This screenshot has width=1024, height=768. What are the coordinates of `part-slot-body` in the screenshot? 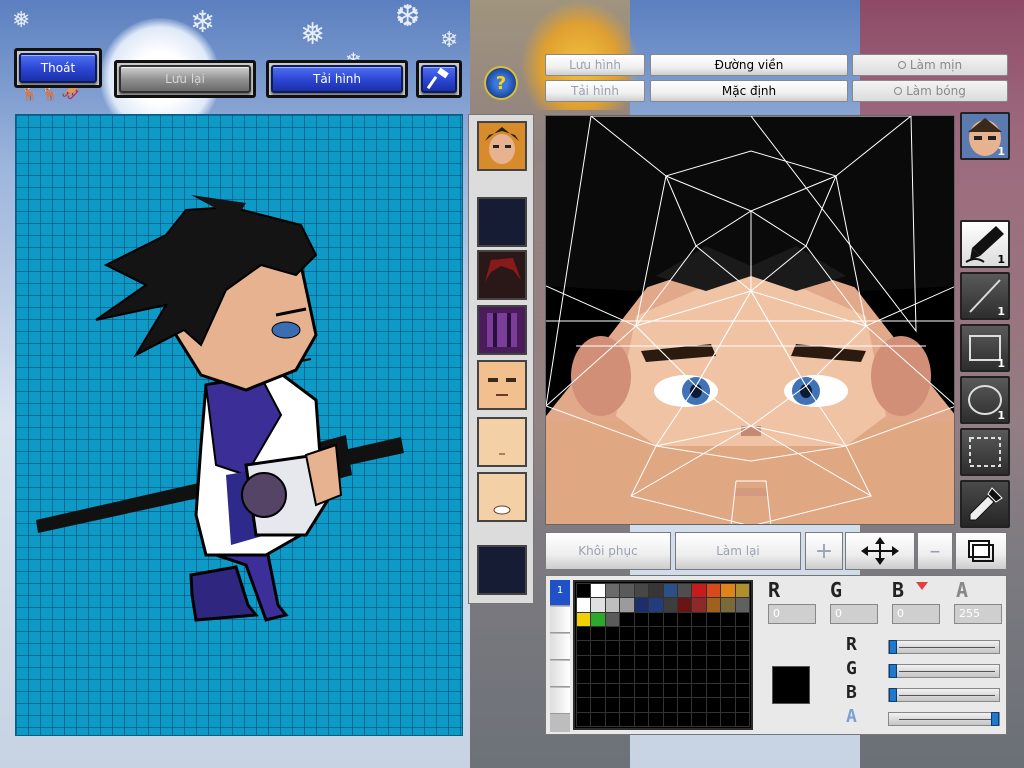 It's located at (502, 330).